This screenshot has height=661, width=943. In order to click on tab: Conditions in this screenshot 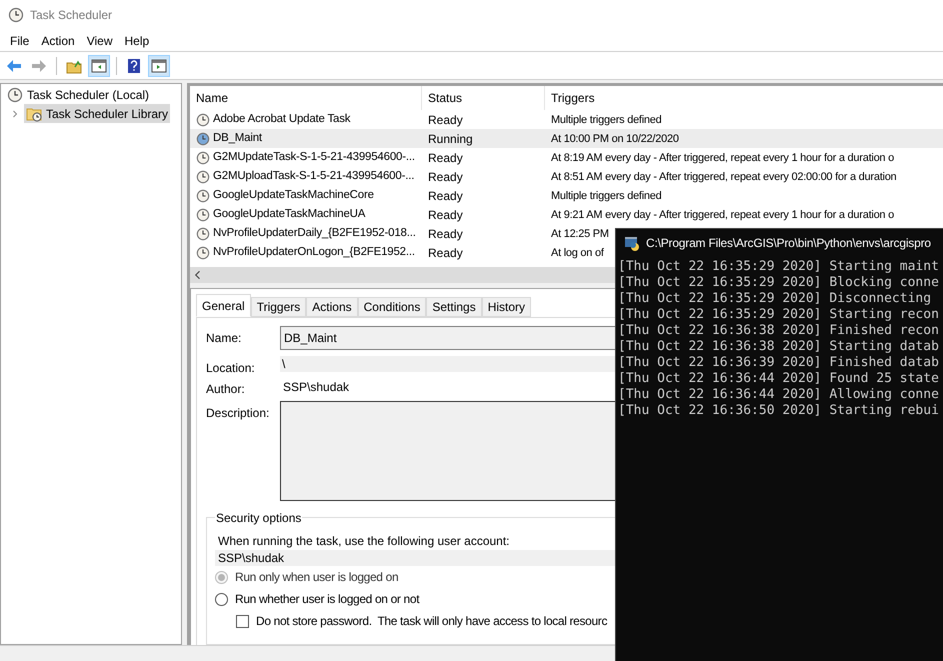, I will do `click(392, 307)`.